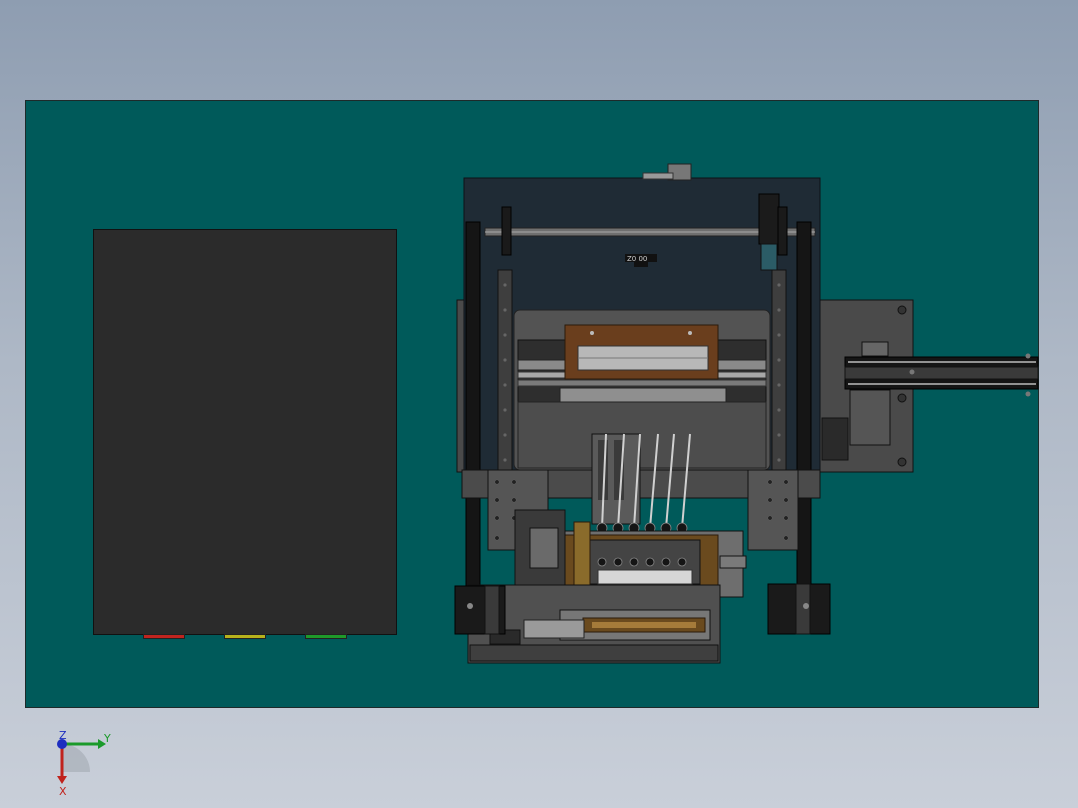 This screenshot has height=808, width=1078. Describe the element at coordinates (245, 432) in the screenshot. I see `control-cabinet` at that location.